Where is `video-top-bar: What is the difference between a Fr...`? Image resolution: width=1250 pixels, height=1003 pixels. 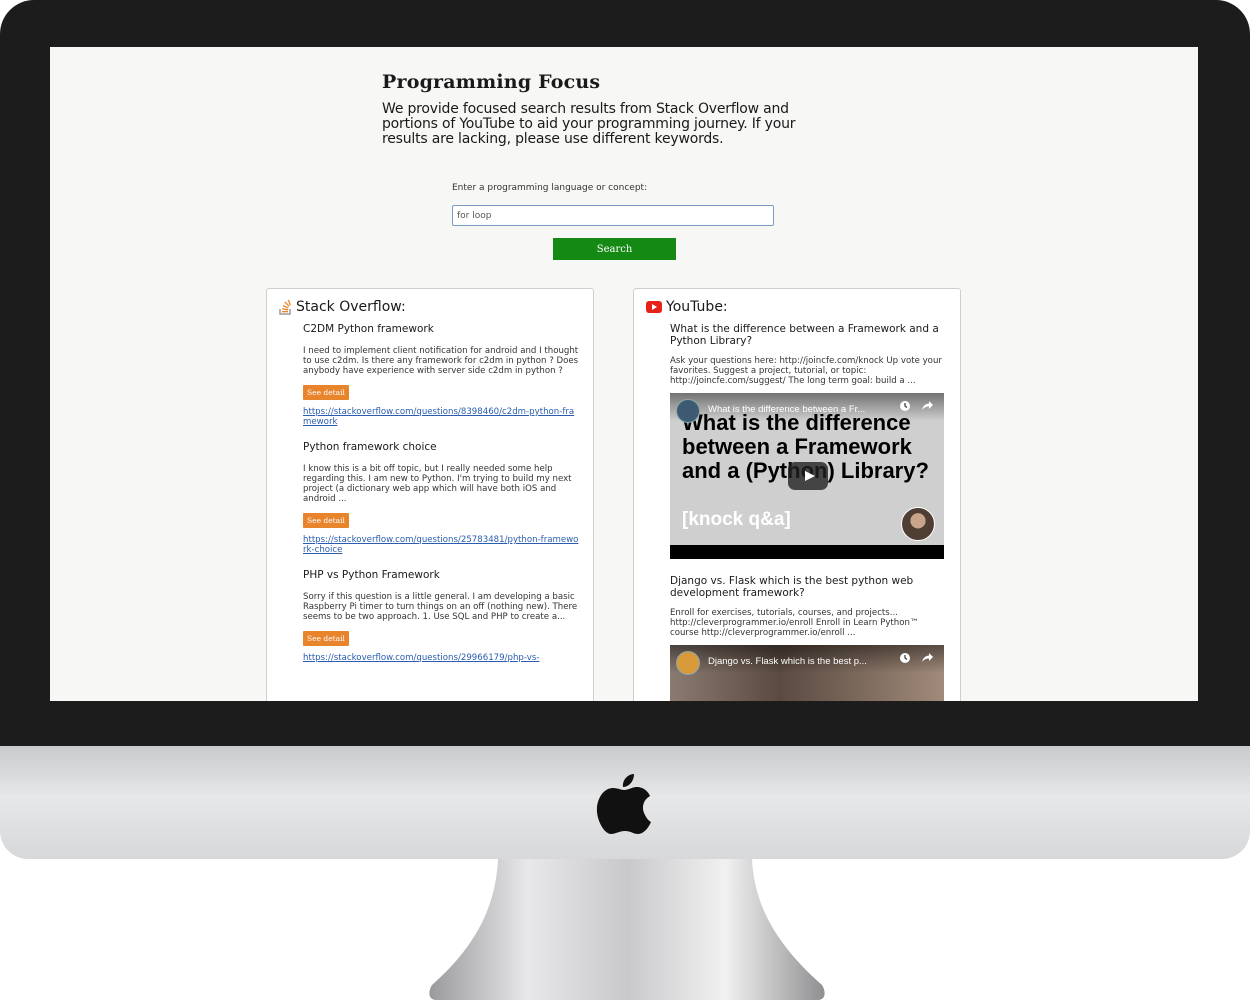 video-top-bar: What is the difference between a Fr... is located at coordinates (807, 408).